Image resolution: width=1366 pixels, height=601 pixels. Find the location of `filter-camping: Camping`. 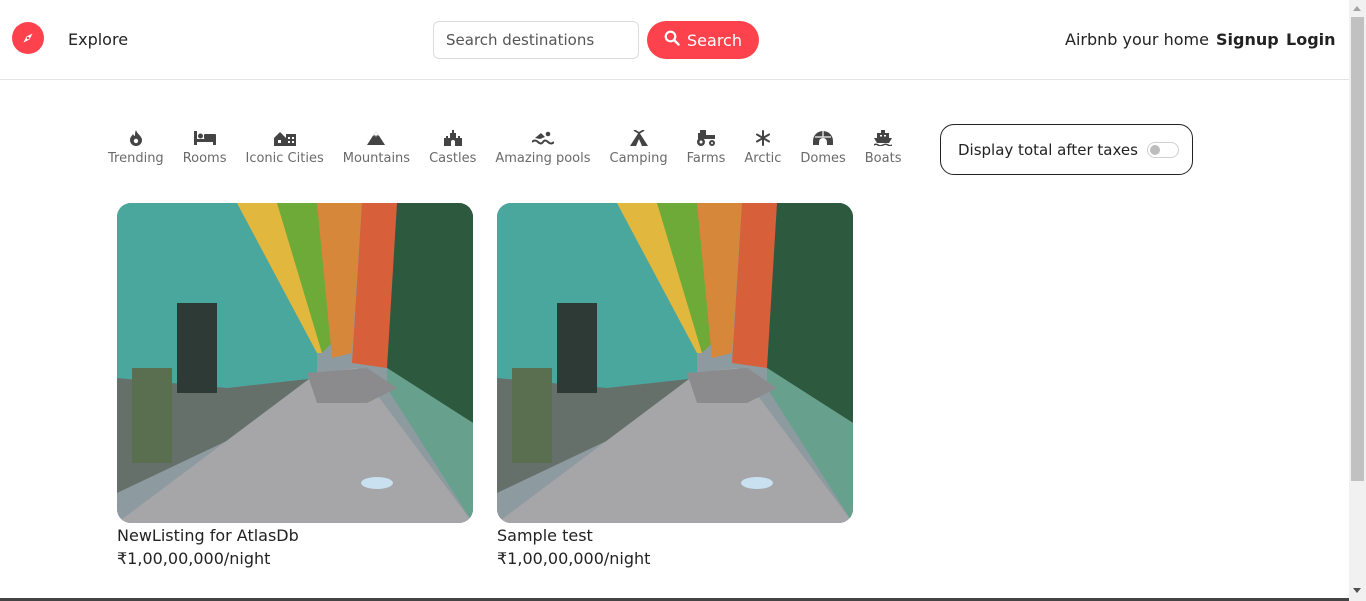

filter-camping: Camping is located at coordinates (639, 150).